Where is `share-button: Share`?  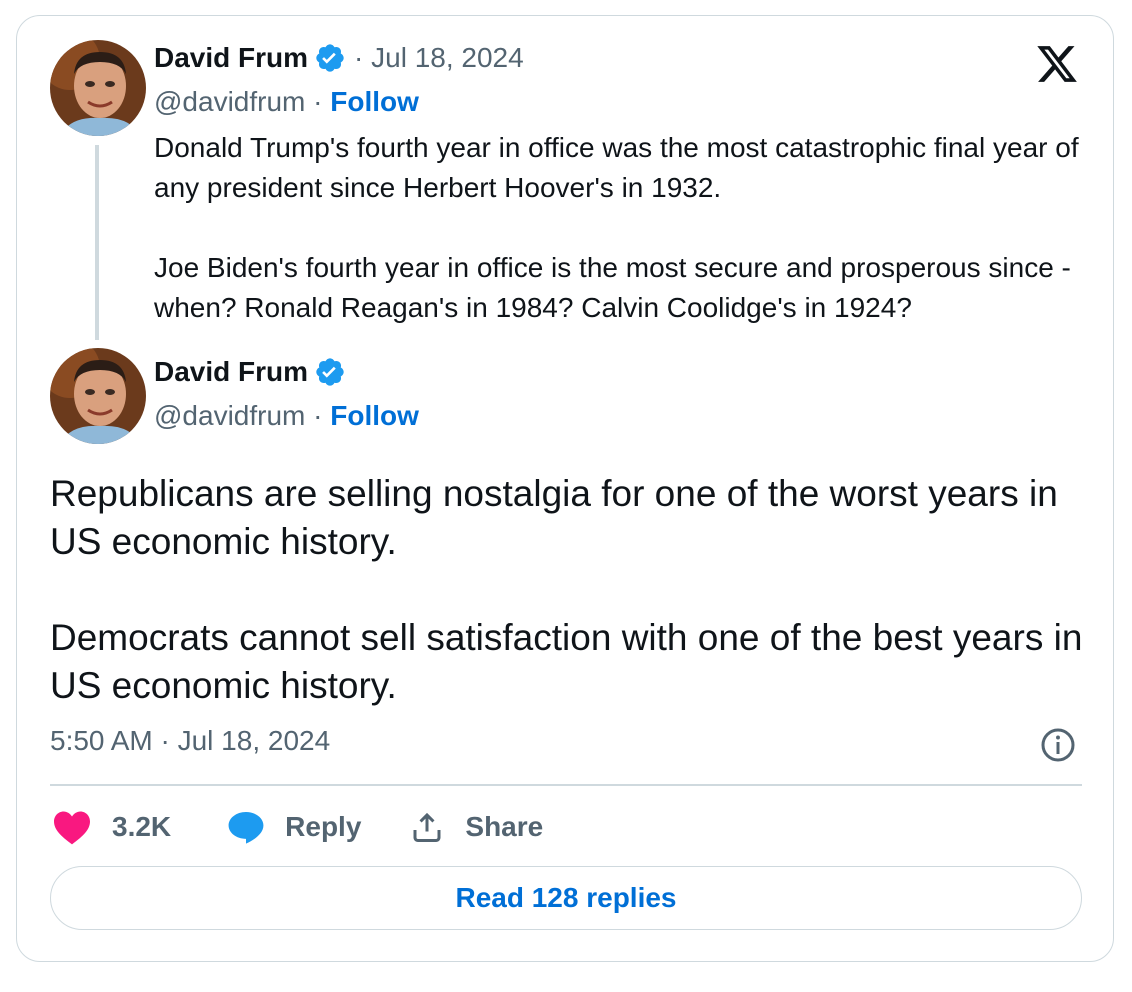 share-button: Share is located at coordinates (476, 827).